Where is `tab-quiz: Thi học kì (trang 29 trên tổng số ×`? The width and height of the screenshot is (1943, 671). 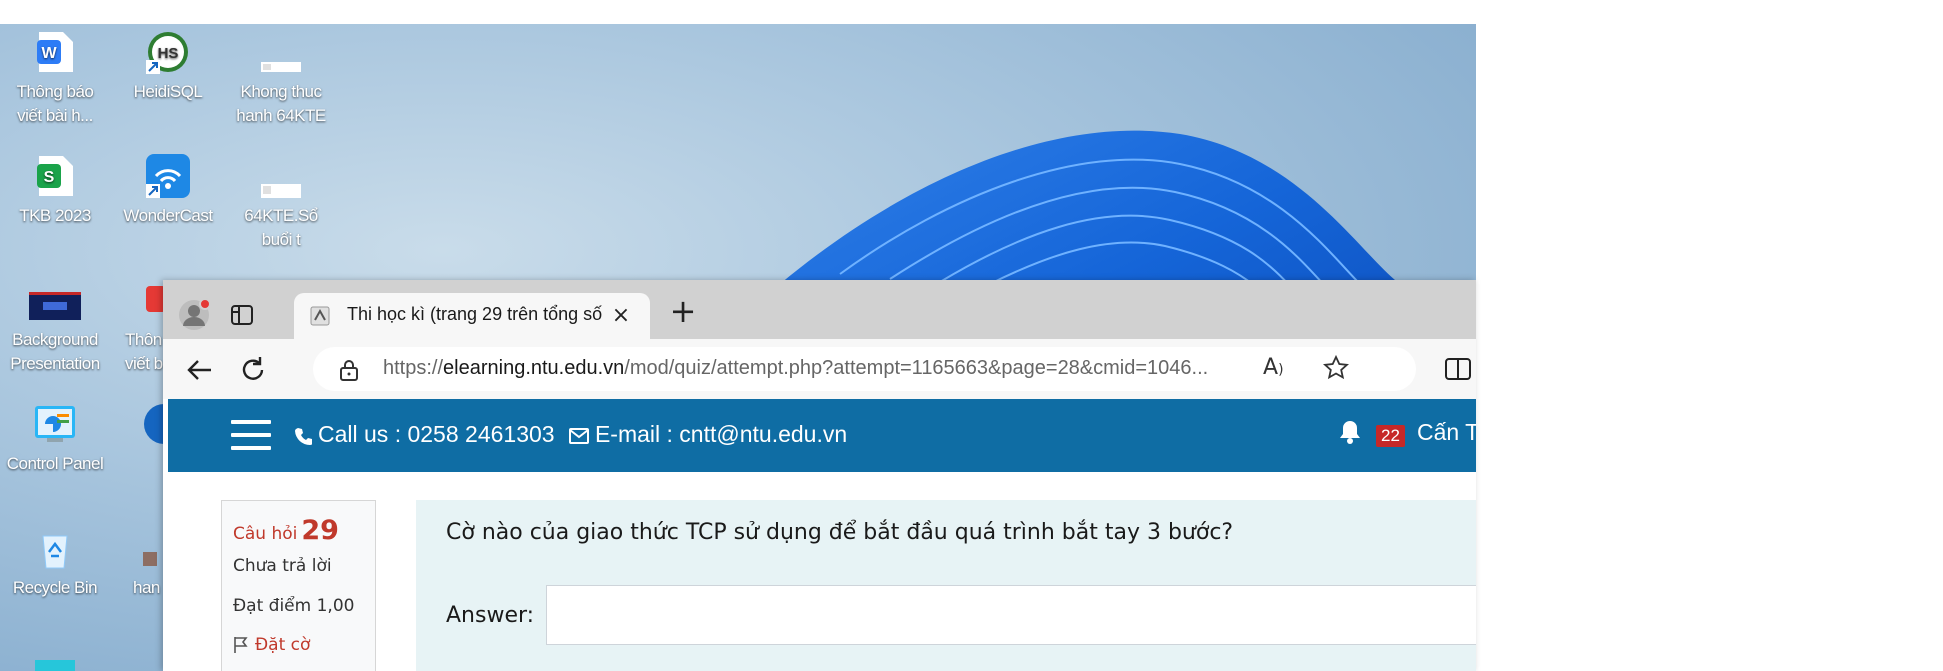 tab-quiz: Thi học kì (trang 29 trên tổng số × is located at coordinates (472, 316).